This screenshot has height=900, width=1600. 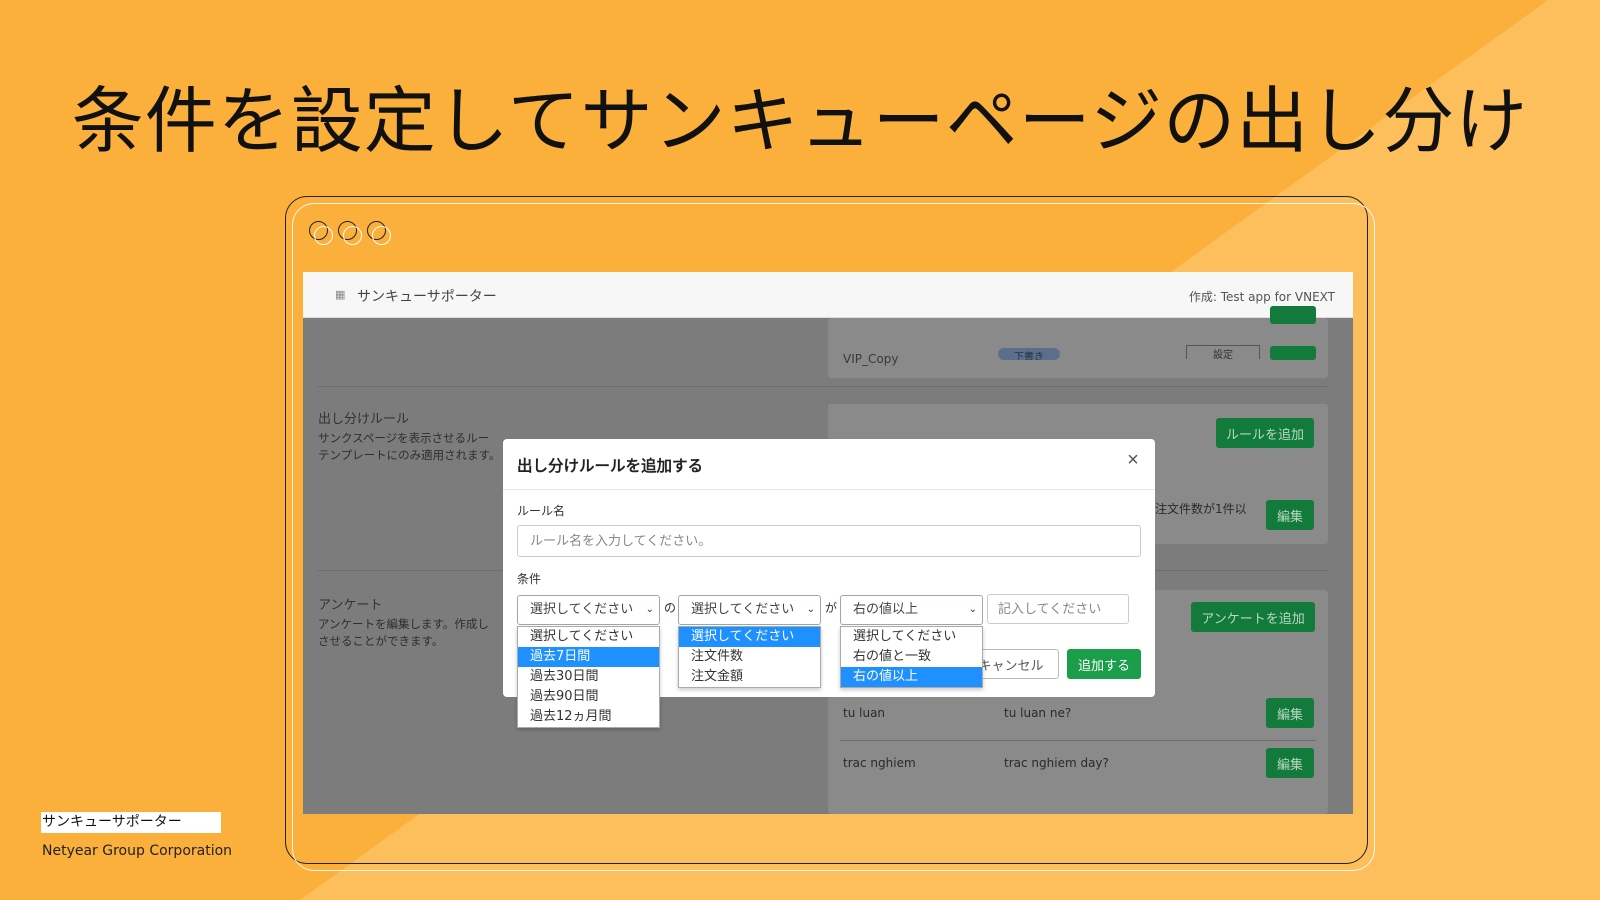 What do you see at coordinates (1058, 609) in the screenshot?
I see `value-input` at bounding box center [1058, 609].